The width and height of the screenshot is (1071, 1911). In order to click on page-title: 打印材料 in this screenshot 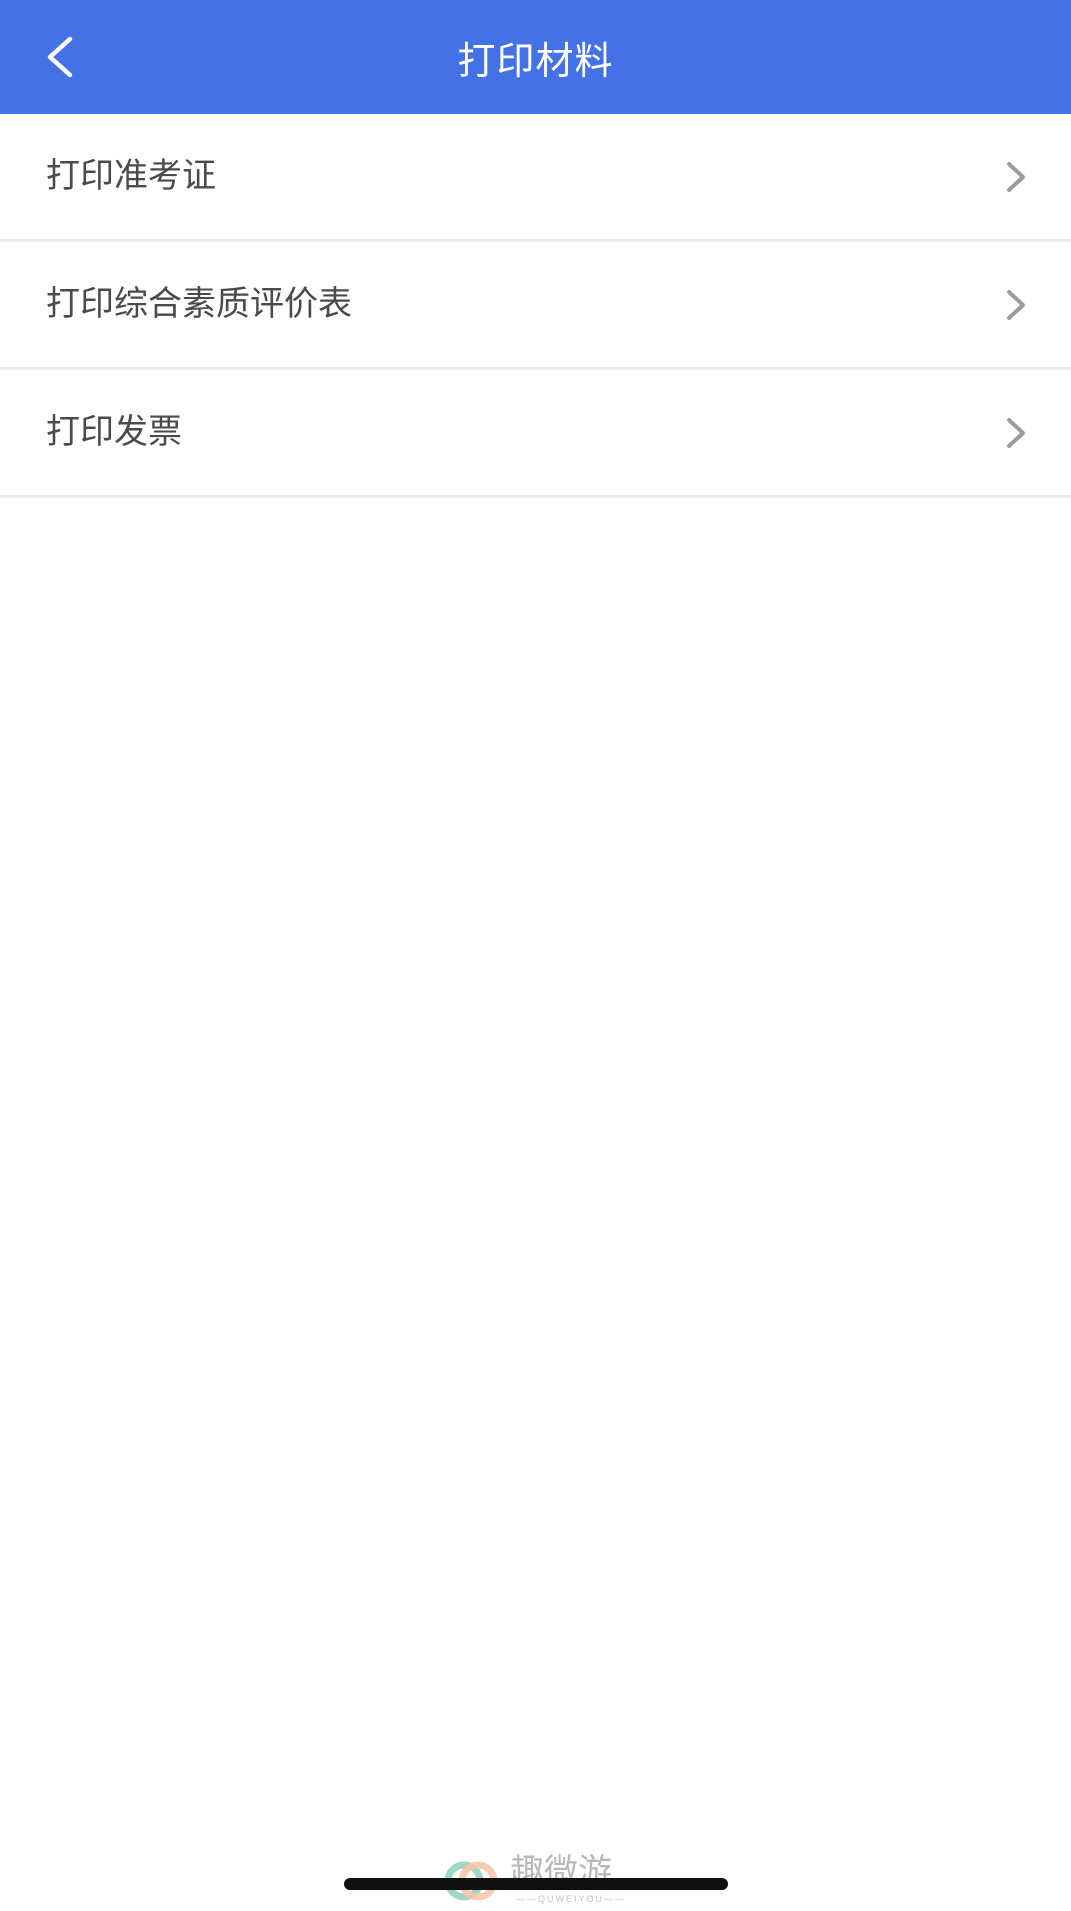, I will do `click(535, 61)`.